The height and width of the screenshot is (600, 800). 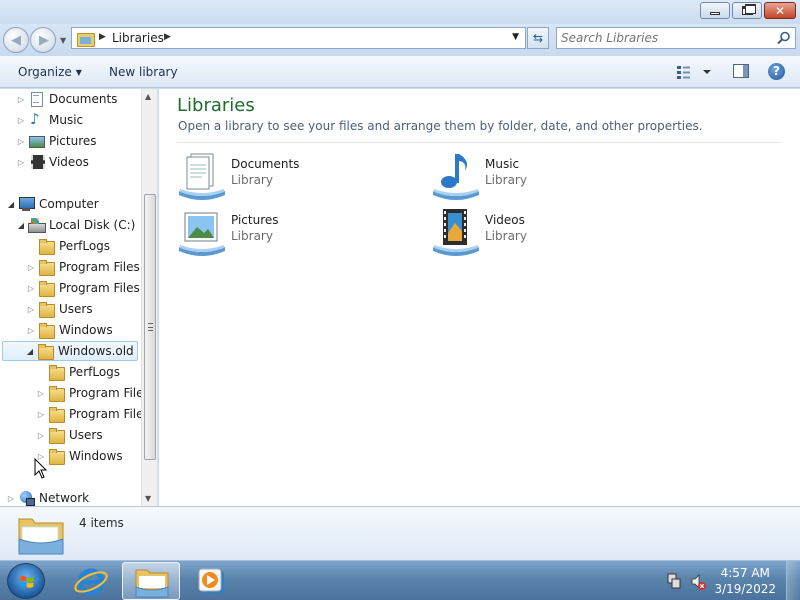 What do you see at coordinates (69, 204) in the screenshot?
I see `tree-item-label: Computer` at bounding box center [69, 204].